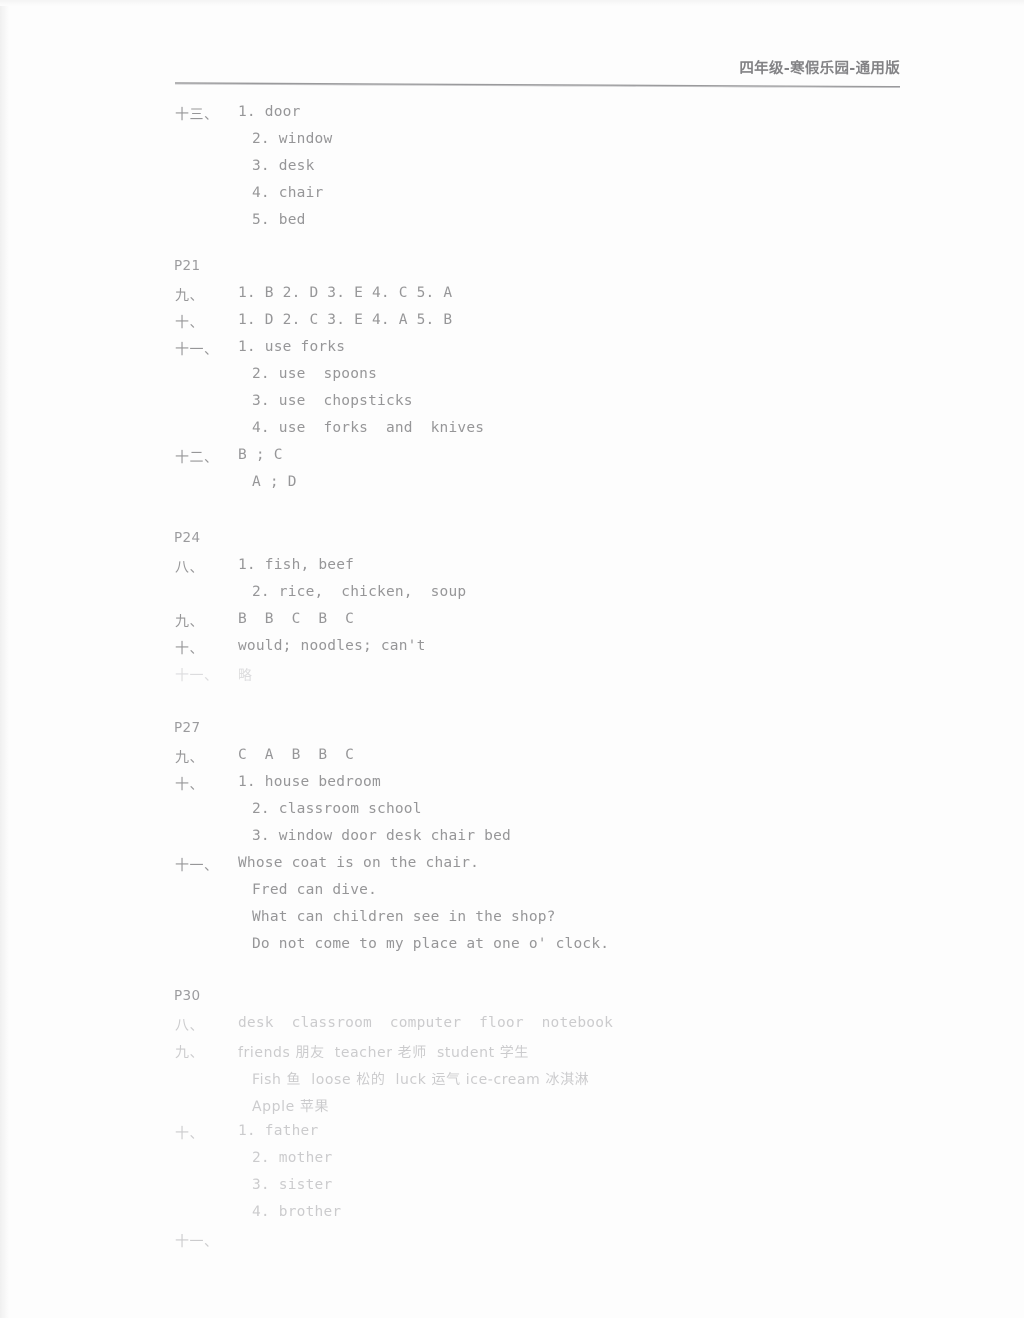 The width and height of the screenshot is (1024, 1318). Describe the element at coordinates (345, 293) in the screenshot. I see `answer-text: 1. B 2. D 3. E 4. C 5. A` at that location.